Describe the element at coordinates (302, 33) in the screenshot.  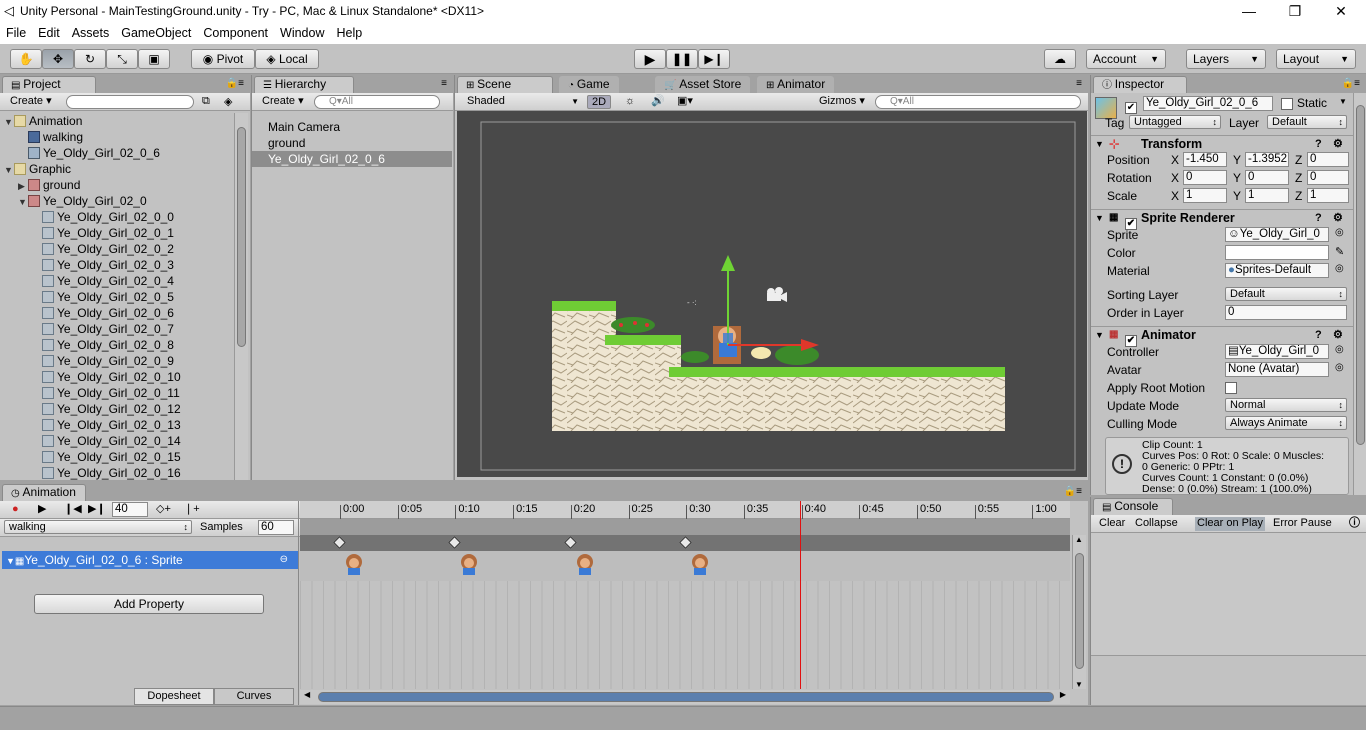
I see `menu-window: Window` at that location.